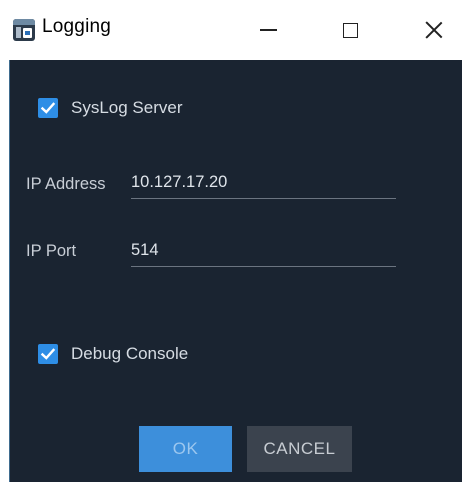 This screenshot has width=472, height=487. I want to click on close-button, so click(434, 30).